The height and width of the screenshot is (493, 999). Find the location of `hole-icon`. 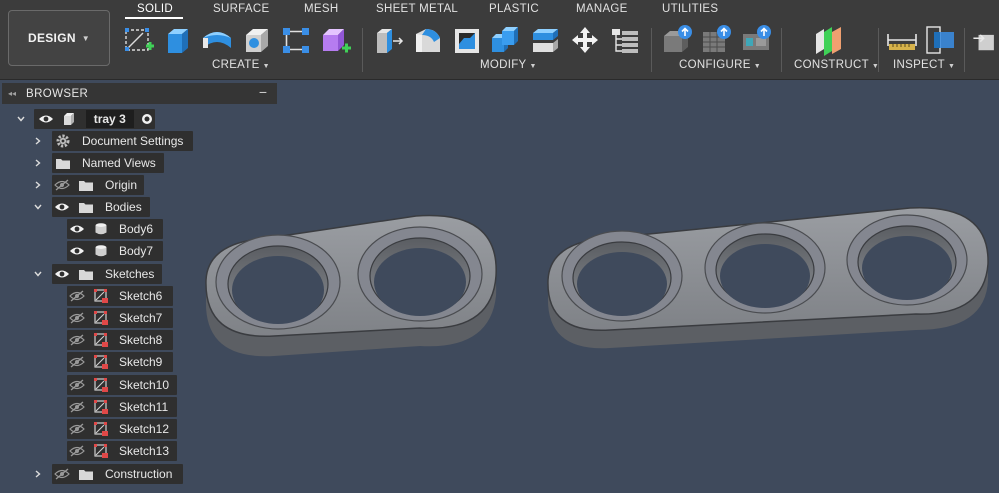

hole-icon is located at coordinates (257, 40).